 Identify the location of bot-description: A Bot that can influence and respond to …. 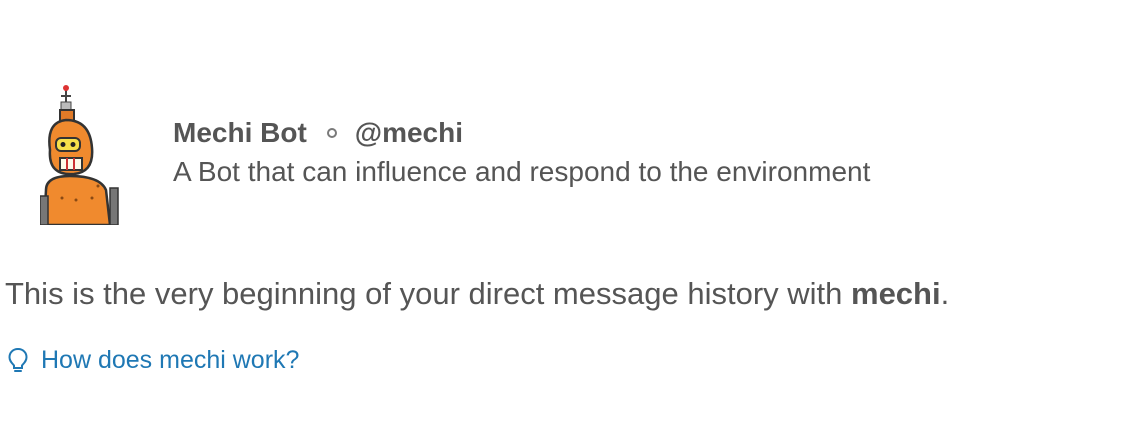
(522, 171).